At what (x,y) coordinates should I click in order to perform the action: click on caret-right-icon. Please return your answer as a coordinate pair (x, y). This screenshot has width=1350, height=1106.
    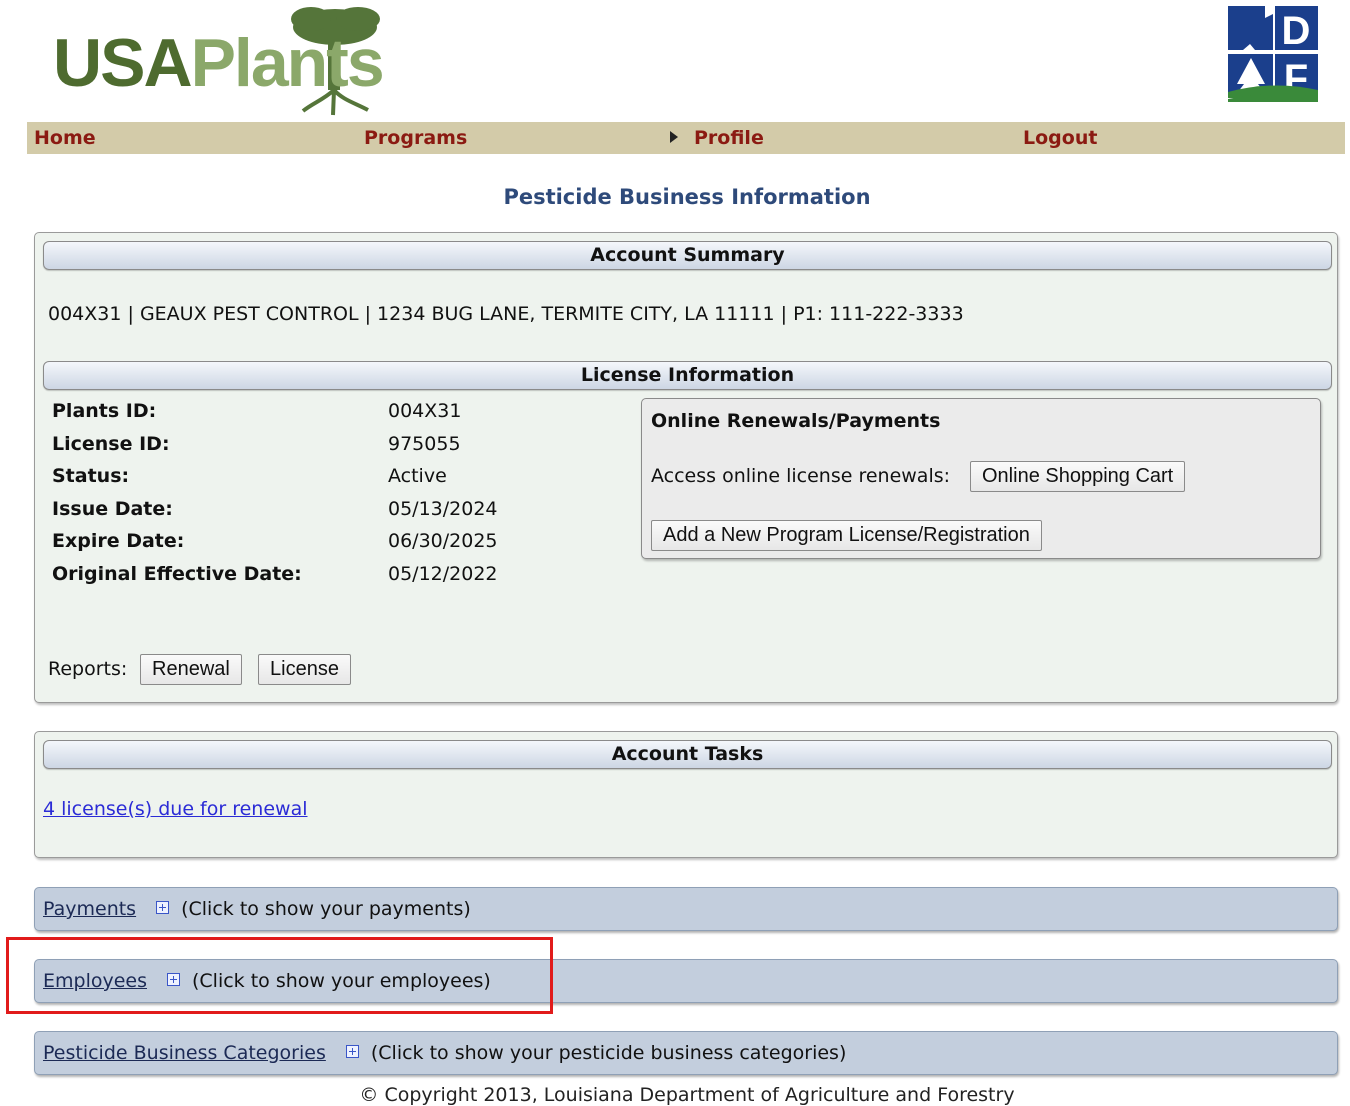
    Looking at the image, I should click on (674, 136).